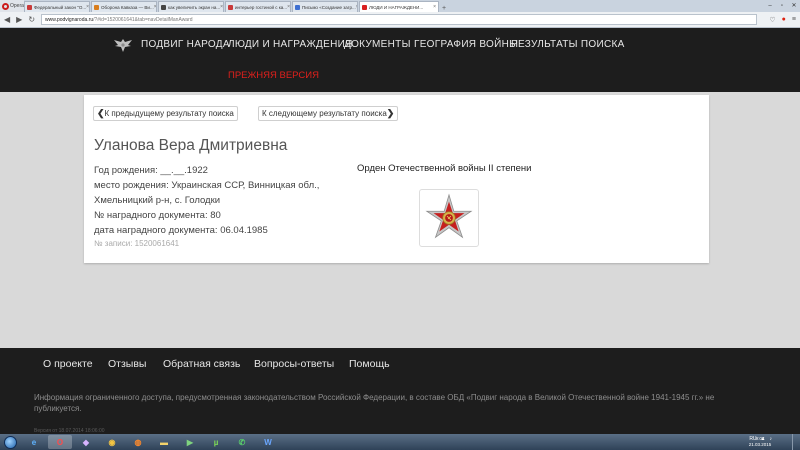 Image resolution: width=800 pixels, height=450 pixels. Describe the element at coordinates (294, 364) in the screenshot. I see `footer-link-faq: Вопросы-ответы` at that location.